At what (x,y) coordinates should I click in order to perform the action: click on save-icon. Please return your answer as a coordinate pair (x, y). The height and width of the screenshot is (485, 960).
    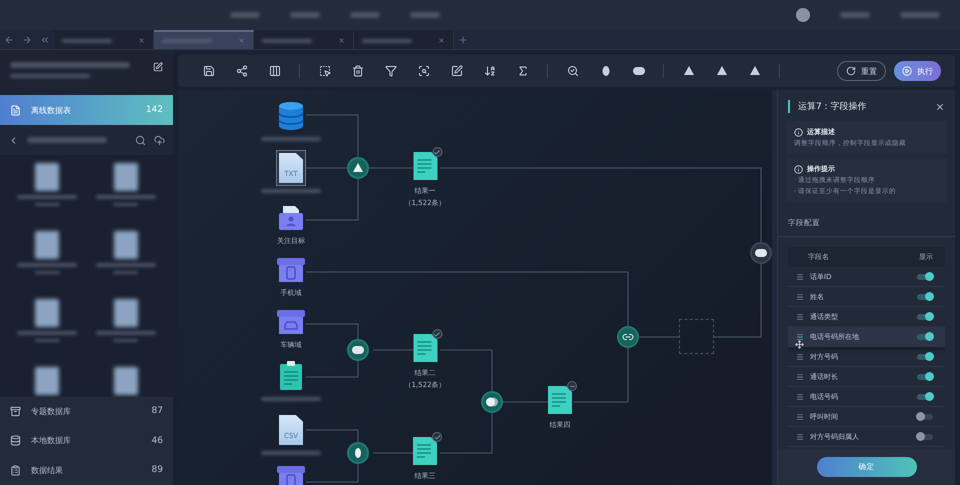
    Looking at the image, I should click on (208, 71).